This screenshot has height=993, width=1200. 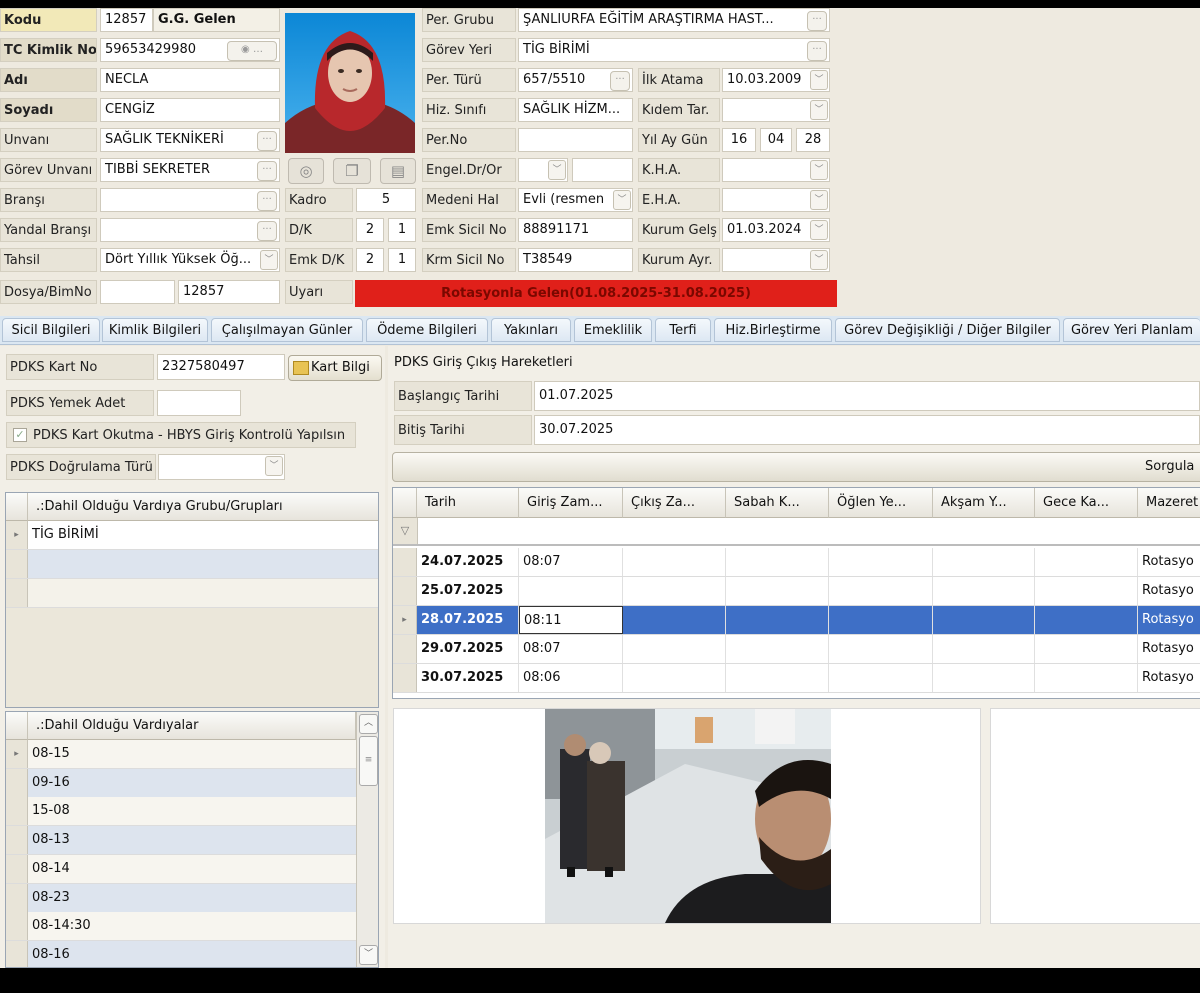 What do you see at coordinates (335, 368) in the screenshot?
I see `kart-bilgi-button: Kart Bilgi` at bounding box center [335, 368].